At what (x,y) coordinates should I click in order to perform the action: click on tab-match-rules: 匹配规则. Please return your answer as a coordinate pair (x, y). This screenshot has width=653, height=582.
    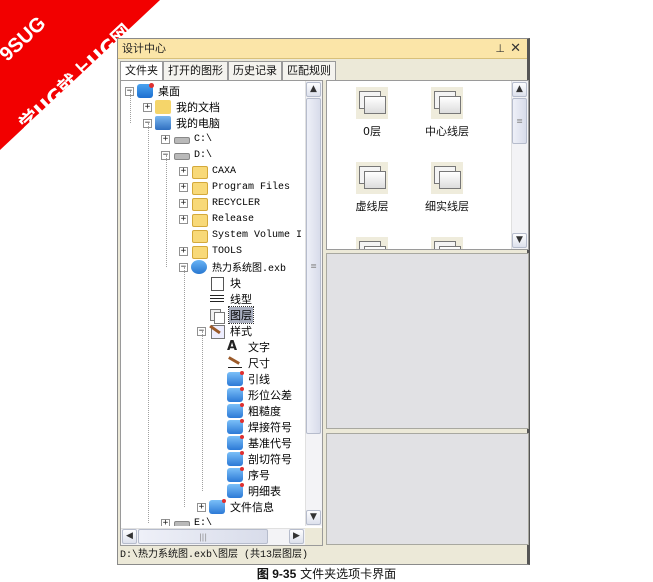
    Looking at the image, I should click on (309, 70).